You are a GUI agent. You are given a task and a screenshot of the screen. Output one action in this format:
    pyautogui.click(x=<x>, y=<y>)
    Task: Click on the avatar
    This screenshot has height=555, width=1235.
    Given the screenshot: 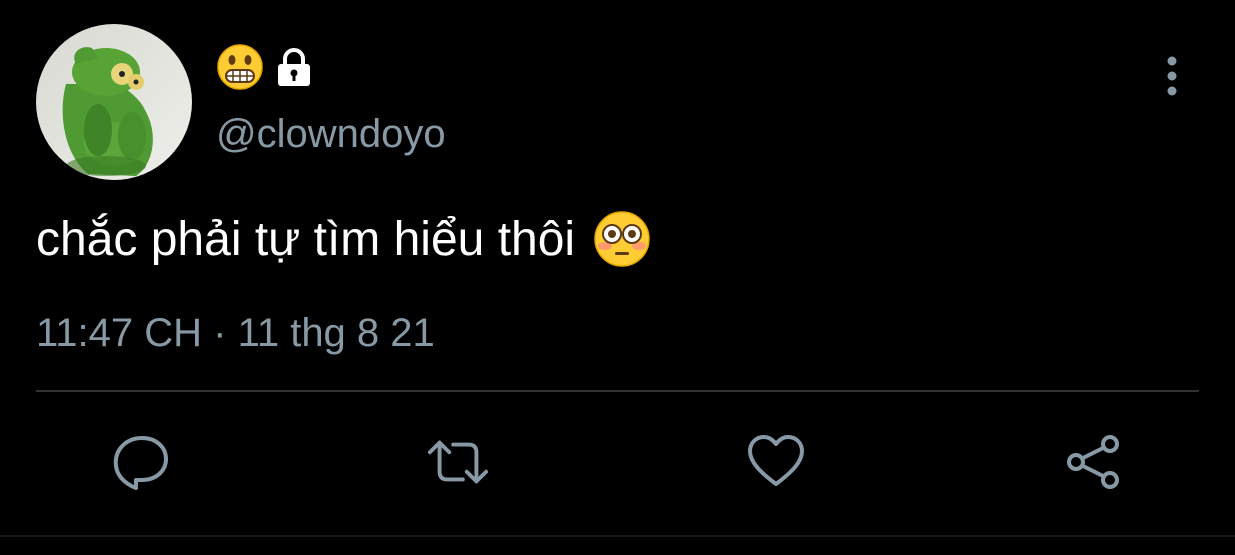 What is the action you would take?
    pyautogui.click(x=114, y=102)
    